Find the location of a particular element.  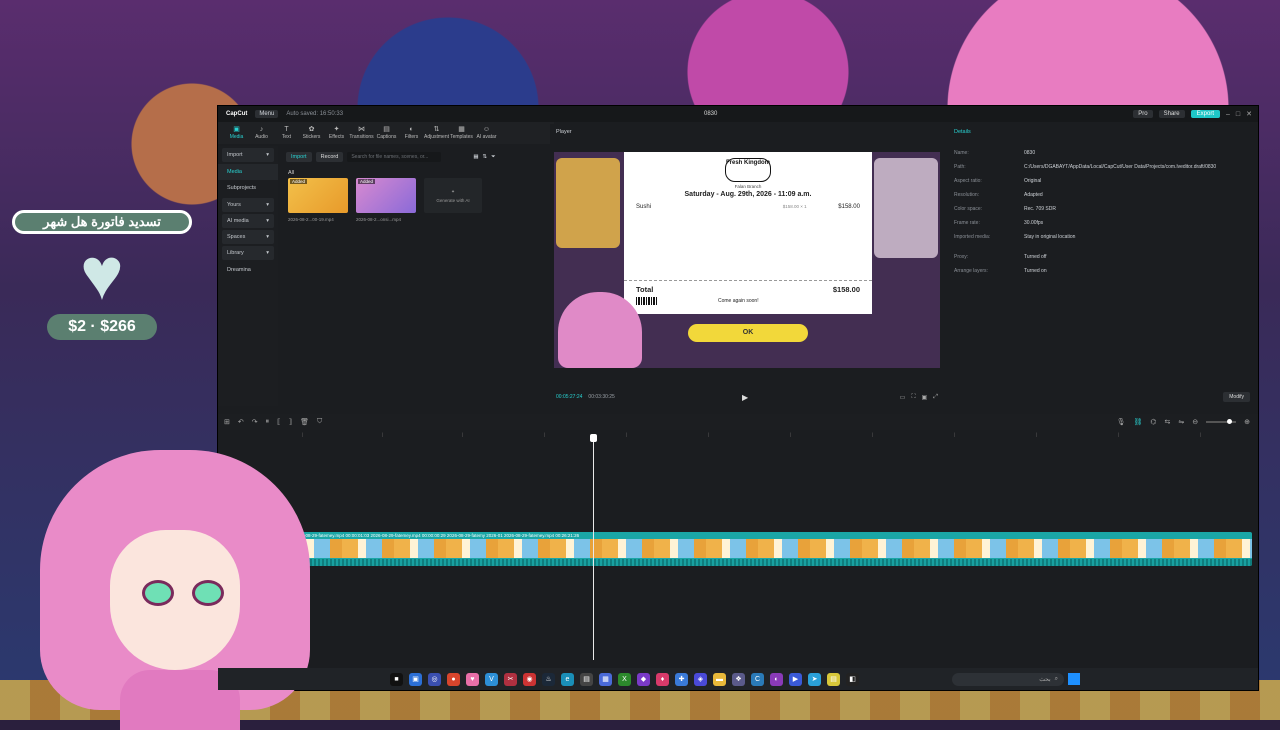

media-thumbnail: Added is located at coordinates (386, 195).